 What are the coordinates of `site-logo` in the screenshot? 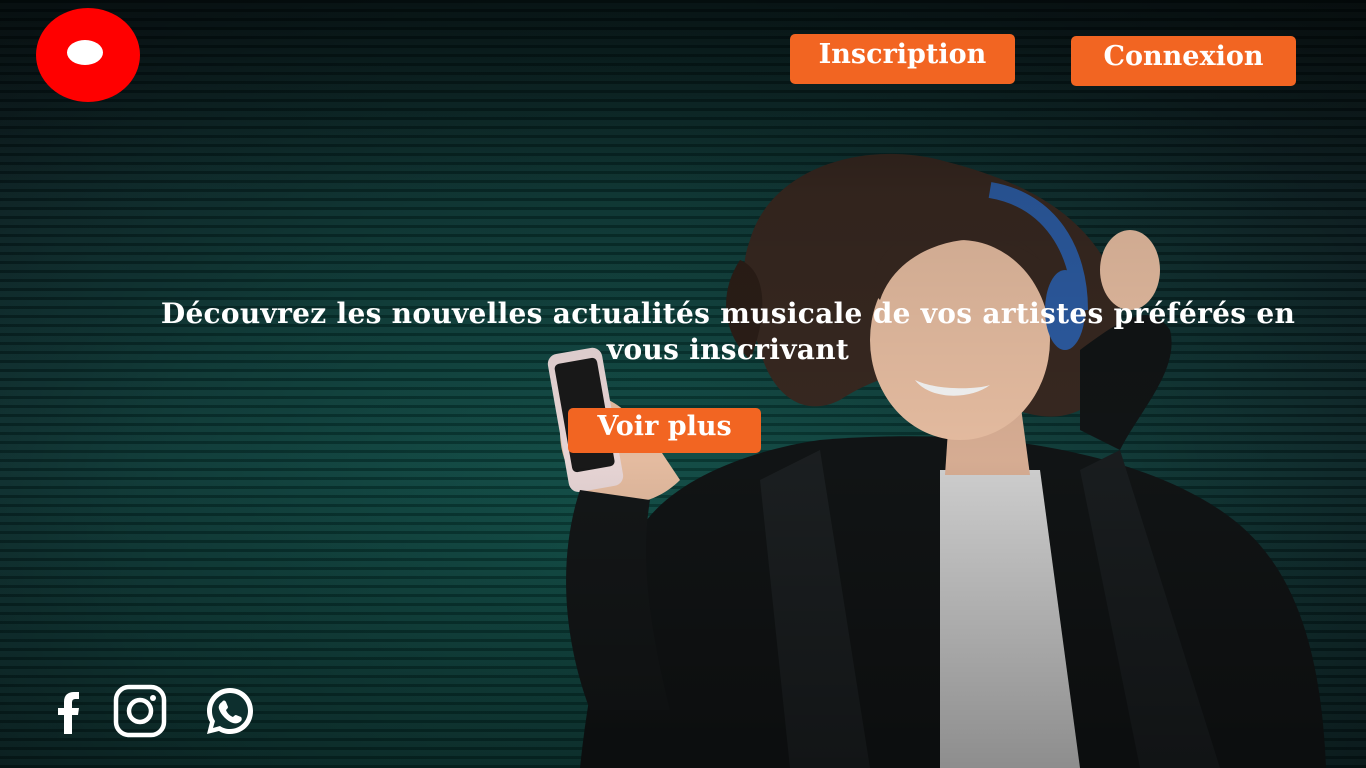 It's located at (88, 55).